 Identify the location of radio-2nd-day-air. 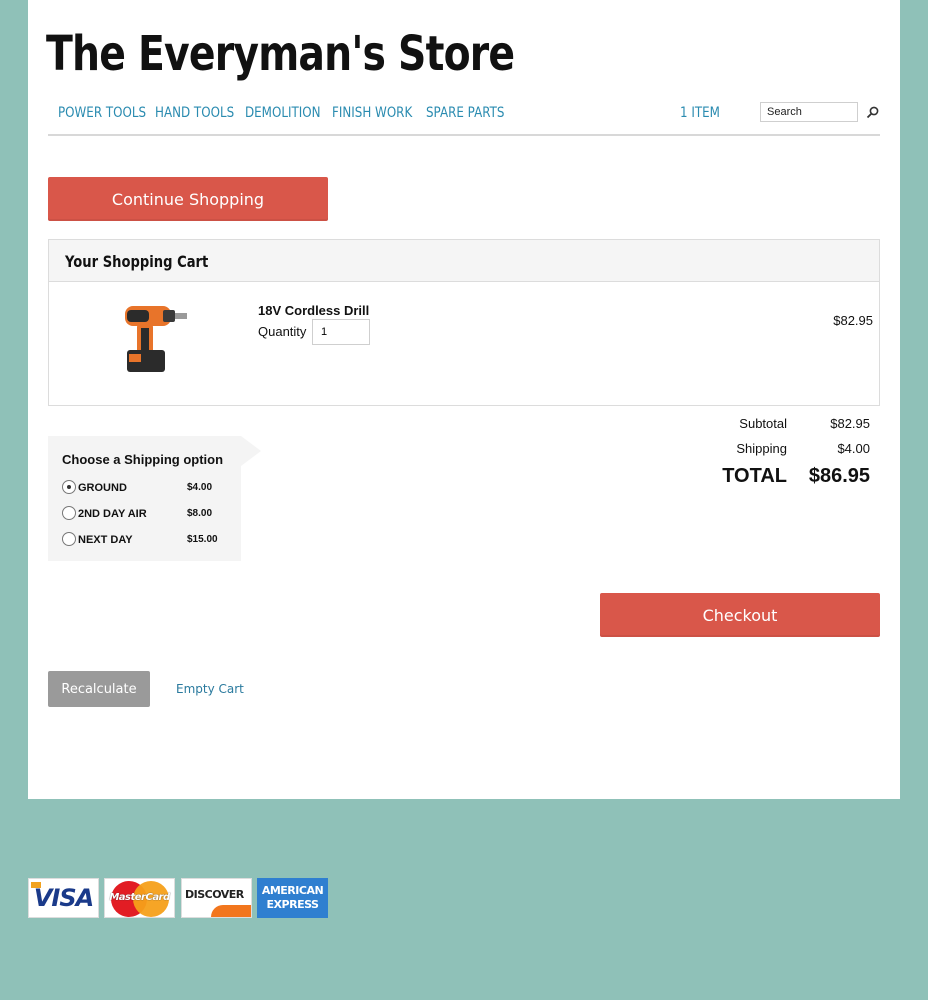
(69, 513).